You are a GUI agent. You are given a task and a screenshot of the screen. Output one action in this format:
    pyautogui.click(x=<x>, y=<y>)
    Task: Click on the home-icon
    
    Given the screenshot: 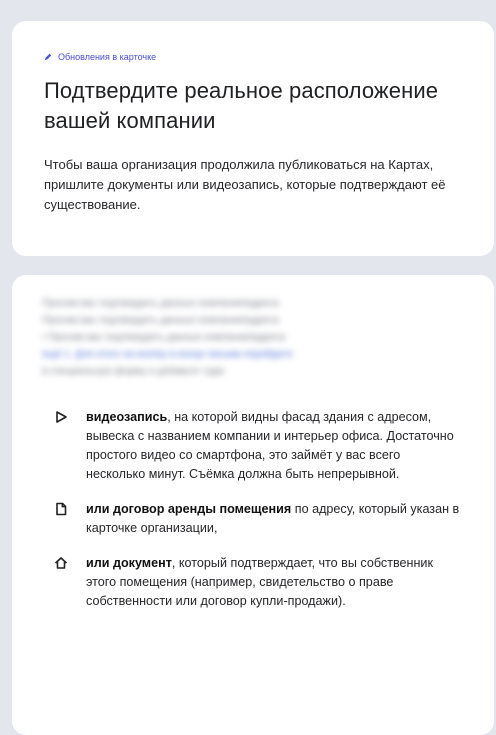 What is the action you would take?
    pyautogui.click(x=61, y=563)
    